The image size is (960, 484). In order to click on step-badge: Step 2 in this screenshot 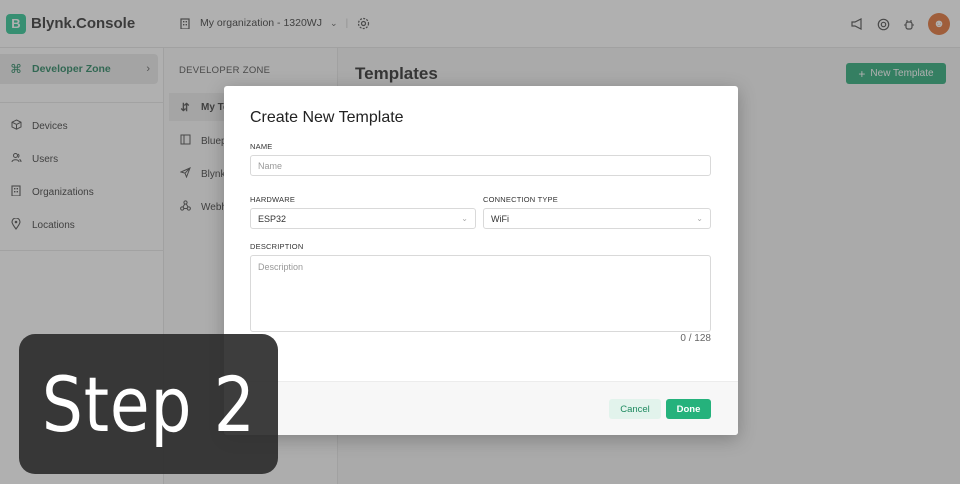, I will do `click(148, 404)`.